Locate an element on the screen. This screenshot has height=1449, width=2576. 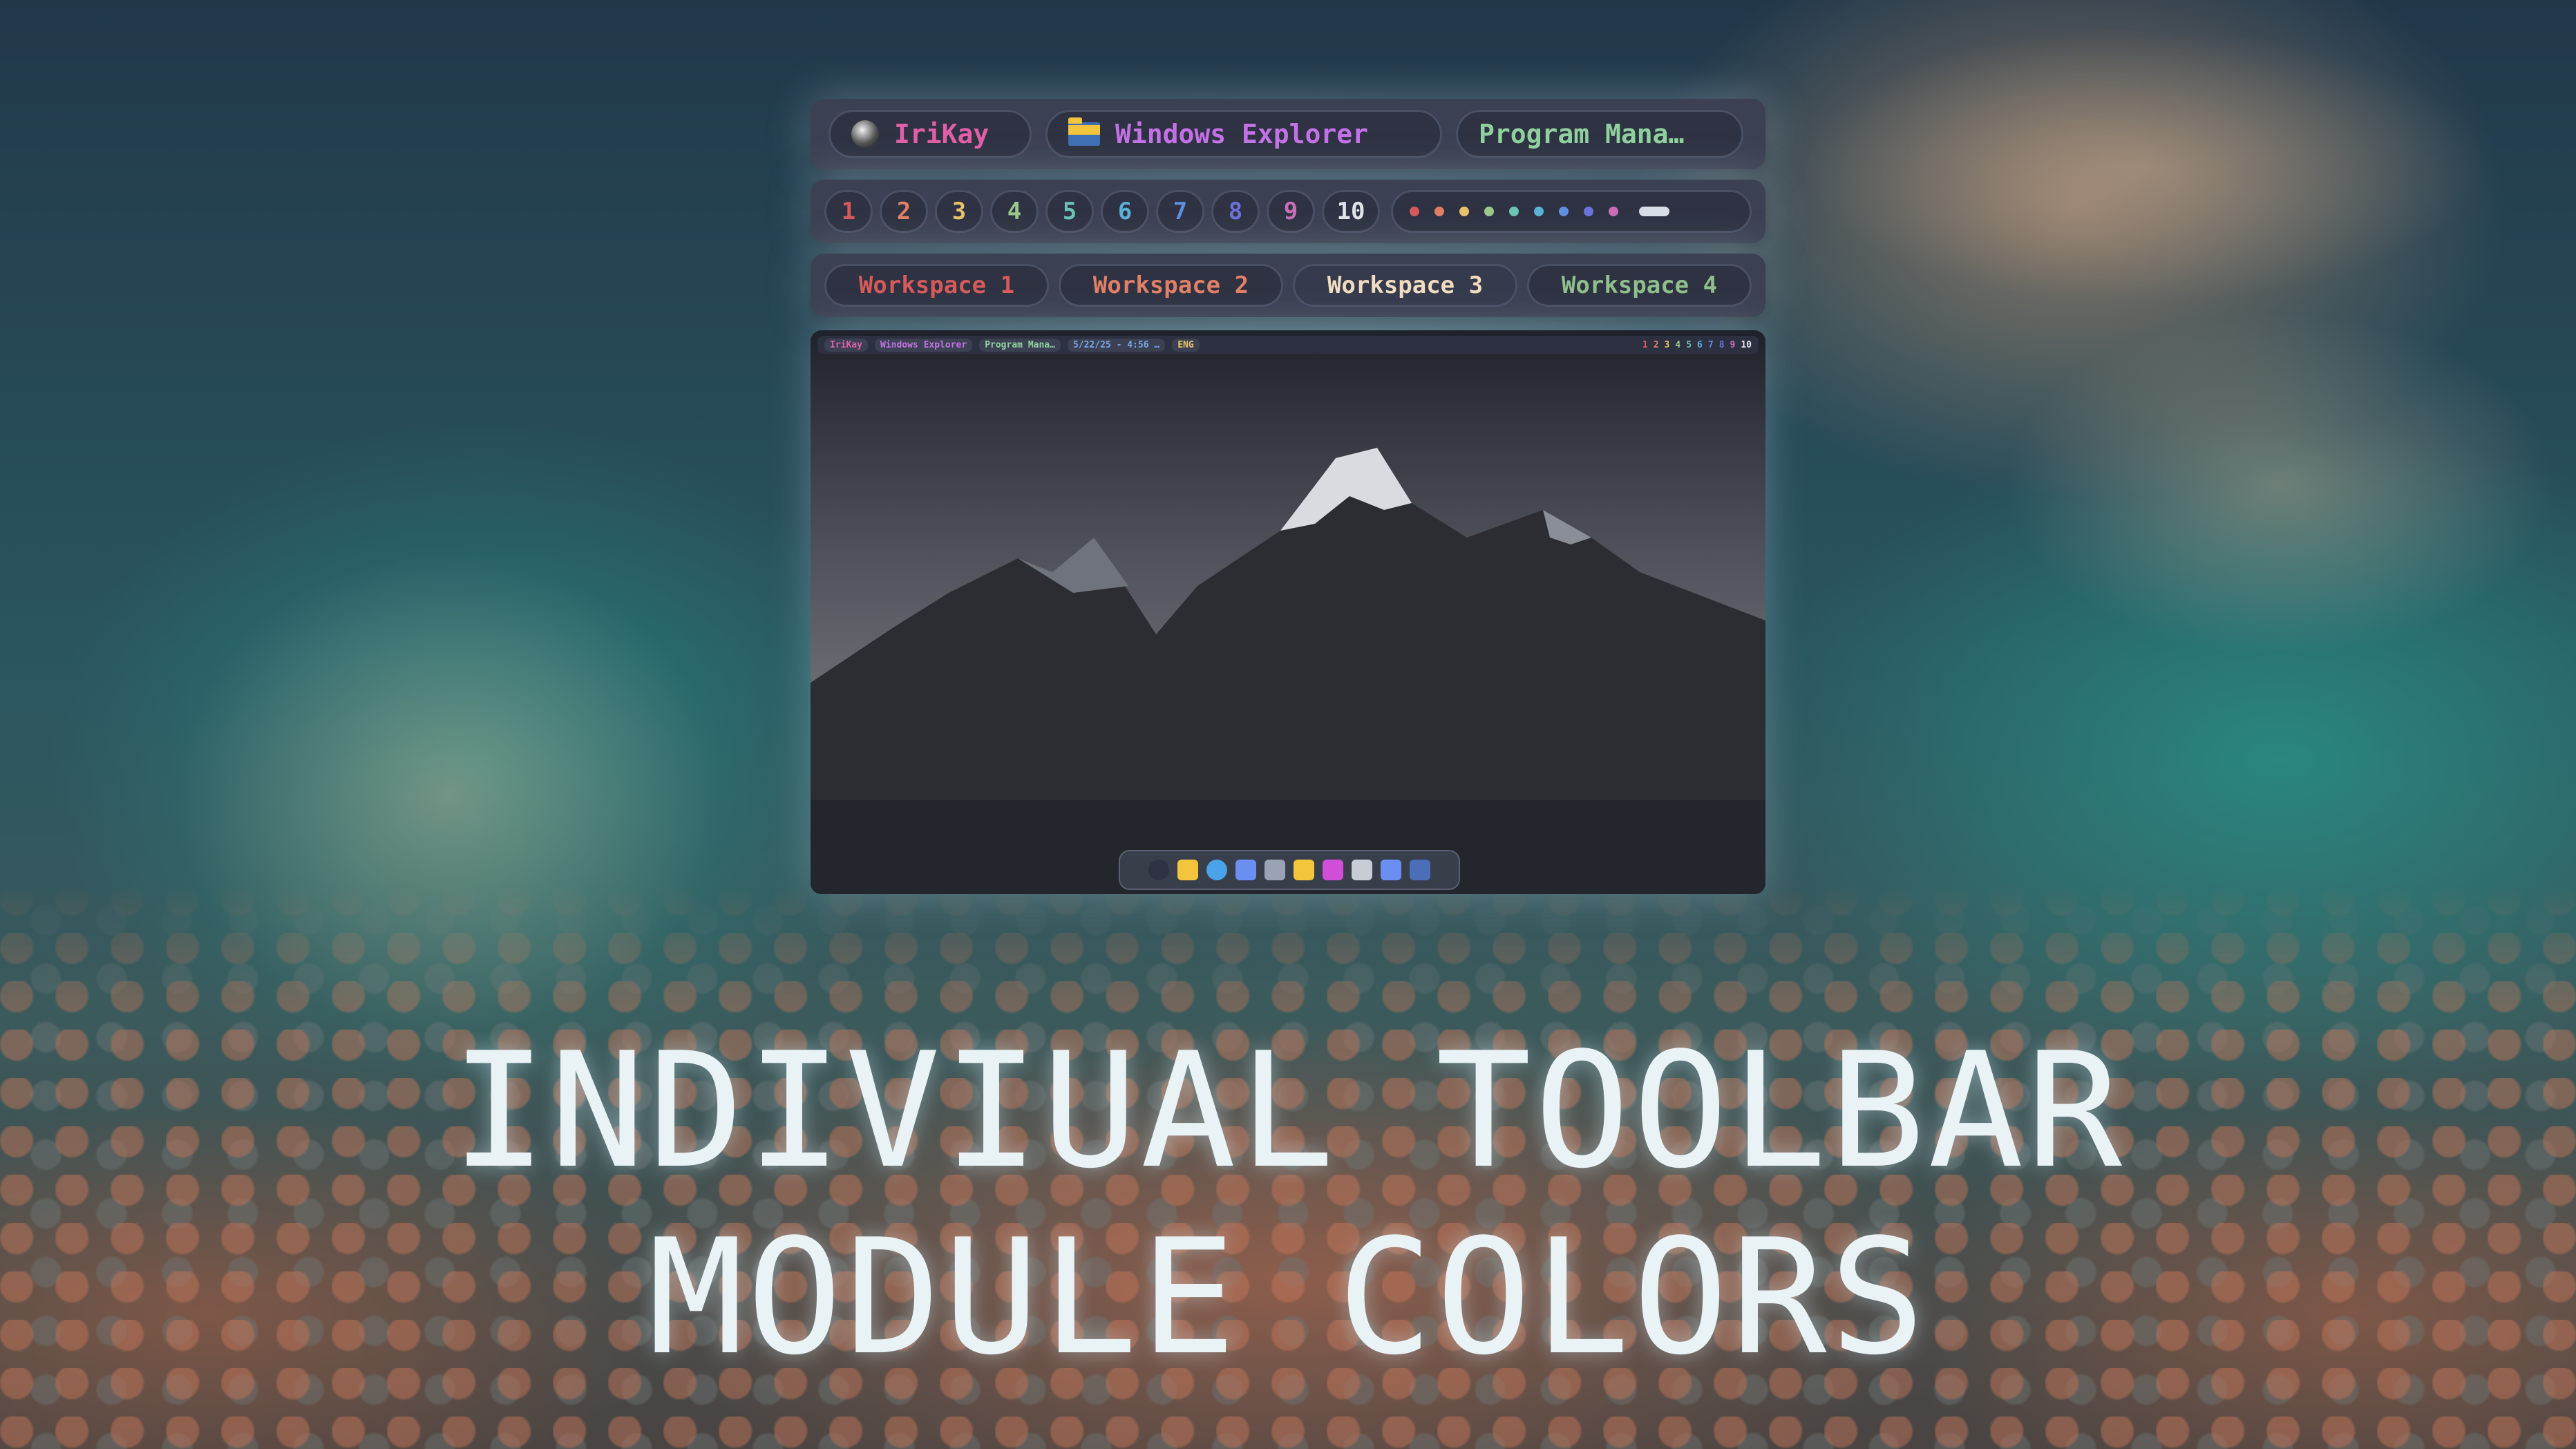
circle-icon is located at coordinates (1158, 870).